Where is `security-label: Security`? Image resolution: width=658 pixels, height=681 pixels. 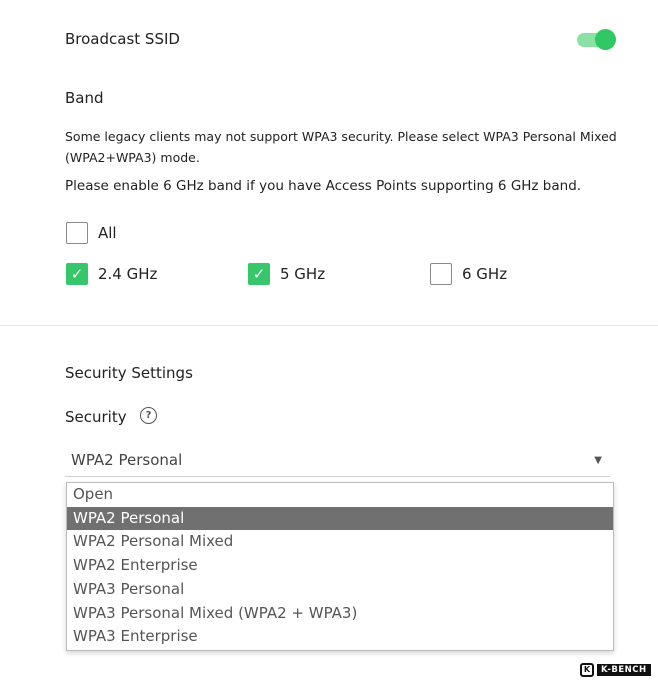
security-label: Security is located at coordinates (96, 417).